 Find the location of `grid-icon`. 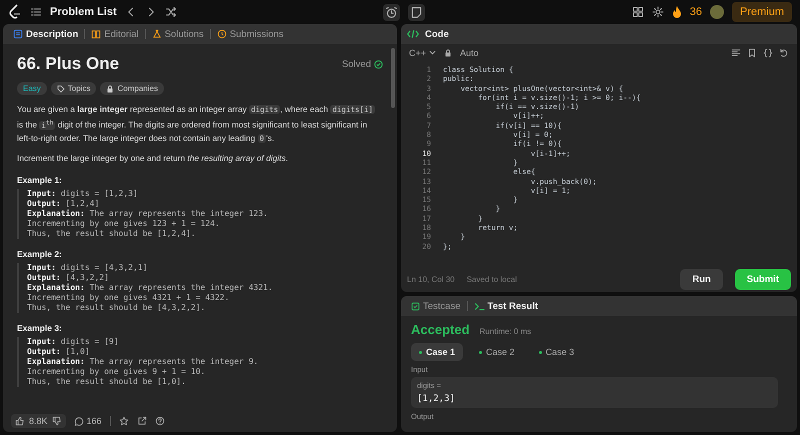

grid-icon is located at coordinates (638, 12).